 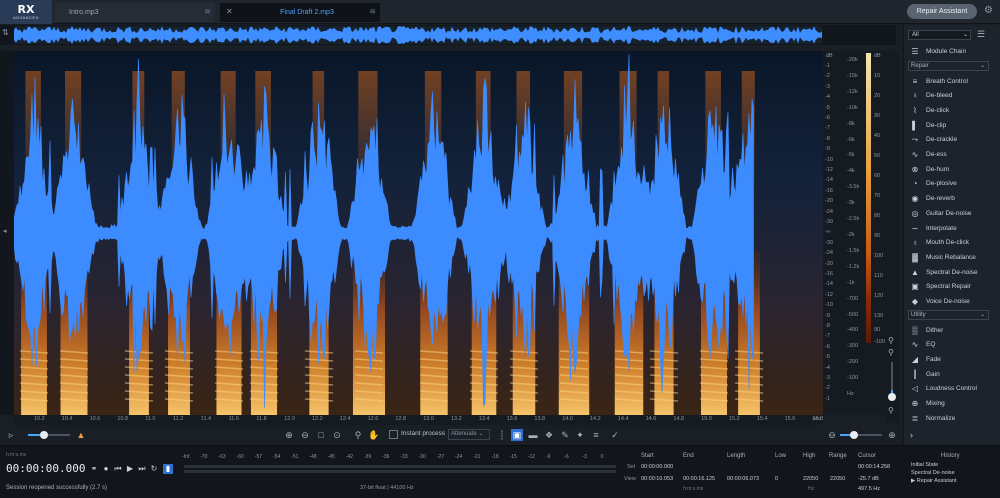 What do you see at coordinates (657, 479) in the screenshot?
I see `view-start-value: 00:00:10.053` at bounding box center [657, 479].